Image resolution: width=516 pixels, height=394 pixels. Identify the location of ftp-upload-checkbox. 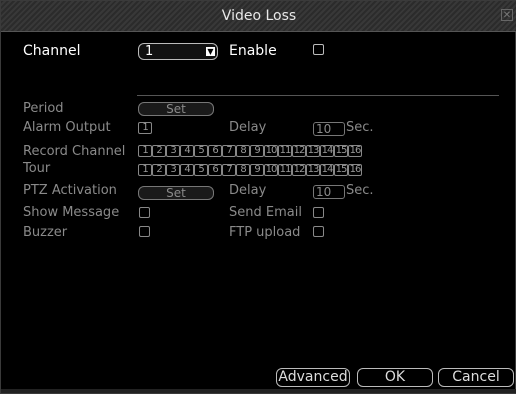
(318, 231).